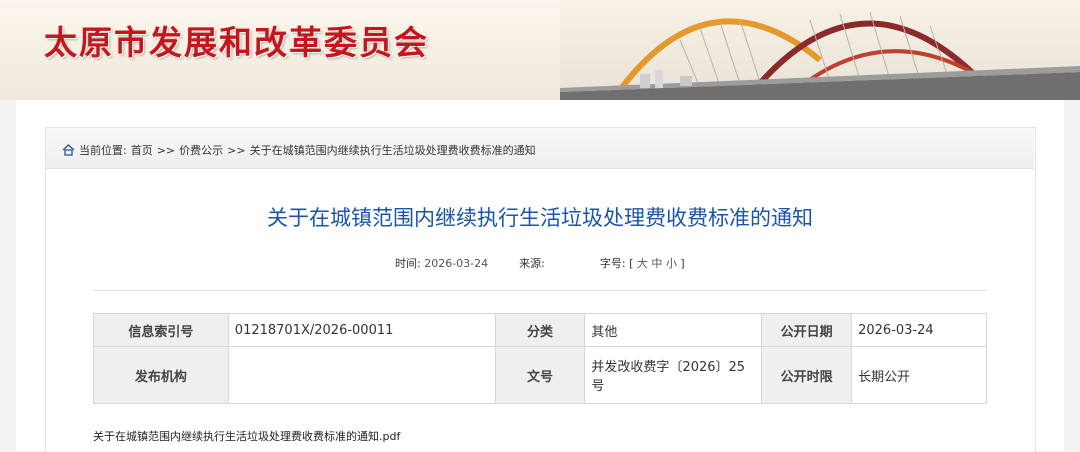 The image size is (1080, 452). What do you see at coordinates (540, 290) in the screenshot?
I see `divider` at bounding box center [540, 290].